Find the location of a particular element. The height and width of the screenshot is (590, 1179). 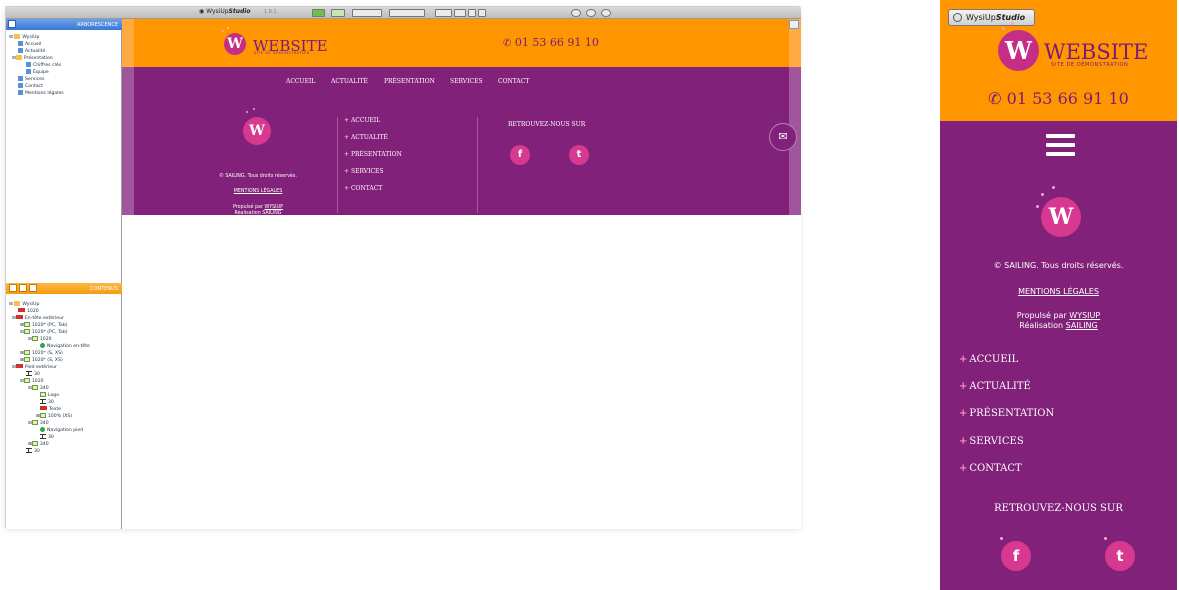

content-item: Logo is located at coordinates (49, 395).